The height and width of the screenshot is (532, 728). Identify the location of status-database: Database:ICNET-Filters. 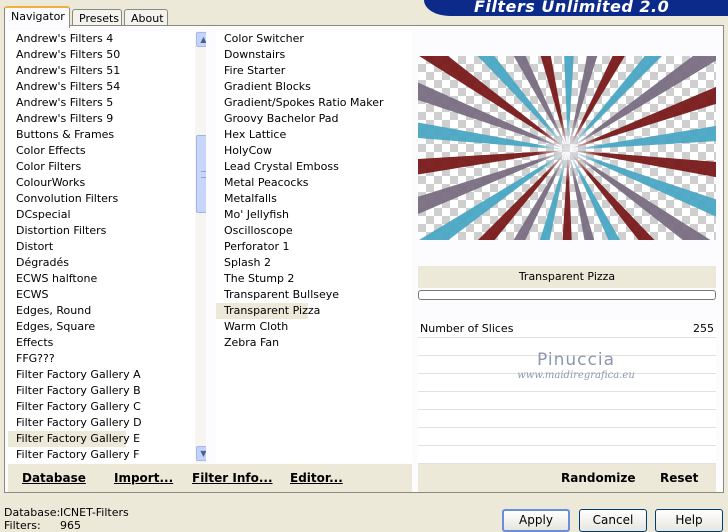
(66, 512).